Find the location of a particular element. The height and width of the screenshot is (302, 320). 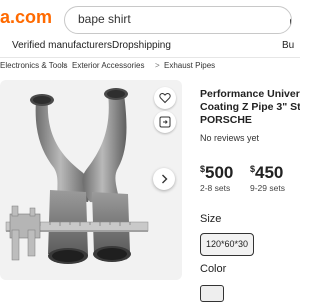

price-amount: 450 is located at coordinates (269, 172).